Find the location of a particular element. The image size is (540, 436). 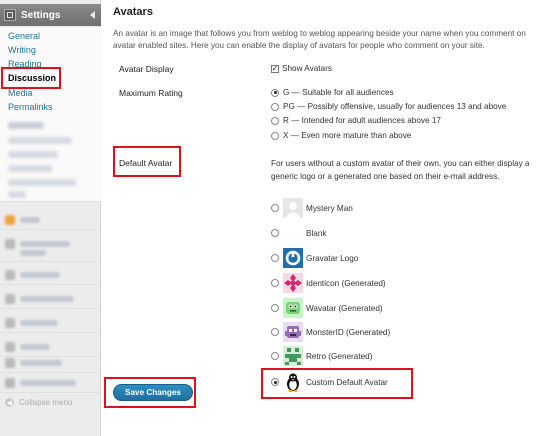

sidebar-item-general: General is located at coordinates (24, 36).